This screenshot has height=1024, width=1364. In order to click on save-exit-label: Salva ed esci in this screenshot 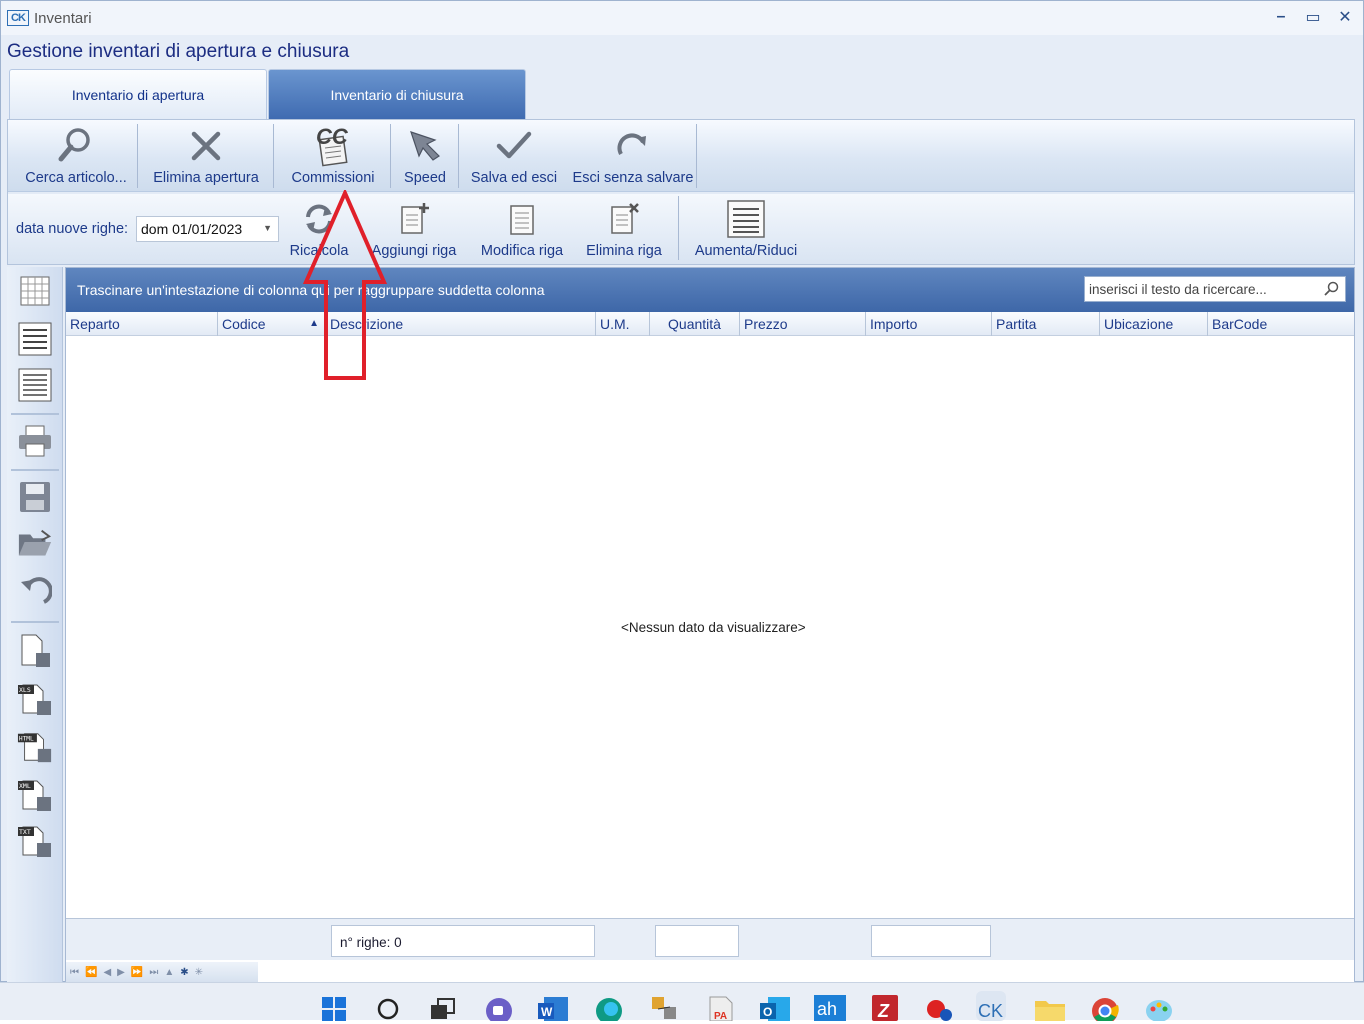, I will do `click(514, 178)`.